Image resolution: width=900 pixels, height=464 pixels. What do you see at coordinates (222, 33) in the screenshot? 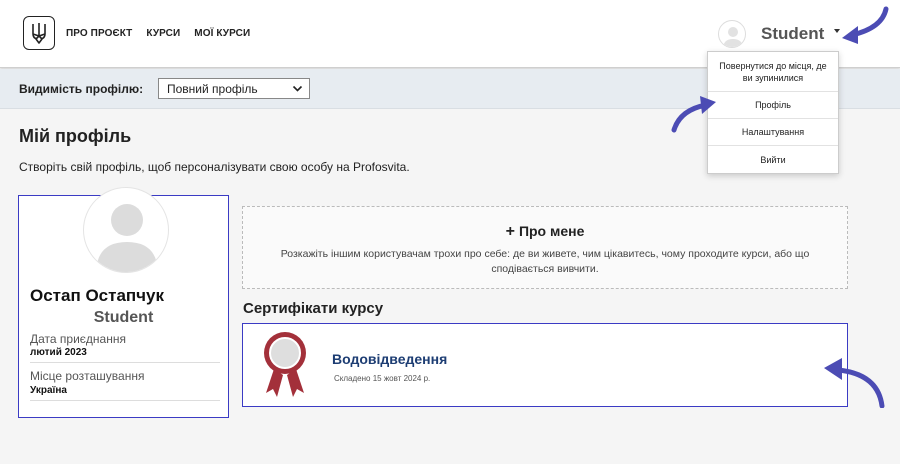
I see `nav-my-courses: МОЇ КУРСИ` at bounding box center [222, 33].